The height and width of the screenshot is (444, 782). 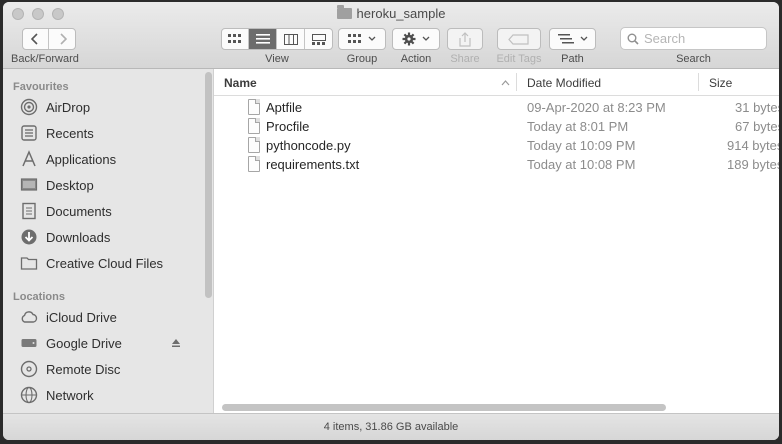 What do you see at coordinates (81, 317) in the screenshot?
I see `sidebar-item-label: iCloud Drive` at bounding box center [81, 317].